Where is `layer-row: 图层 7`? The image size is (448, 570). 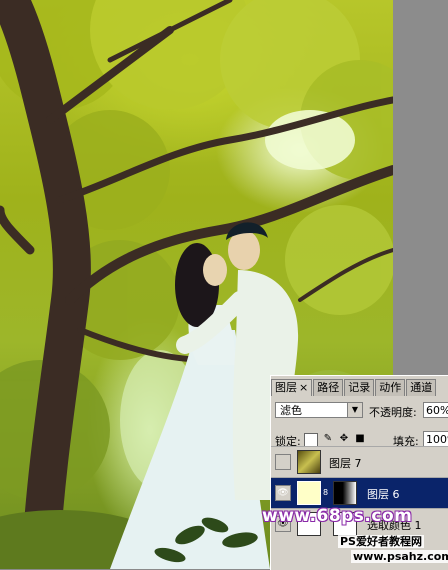
layer-row: 图层 7 is located at coordinates (359, 461).